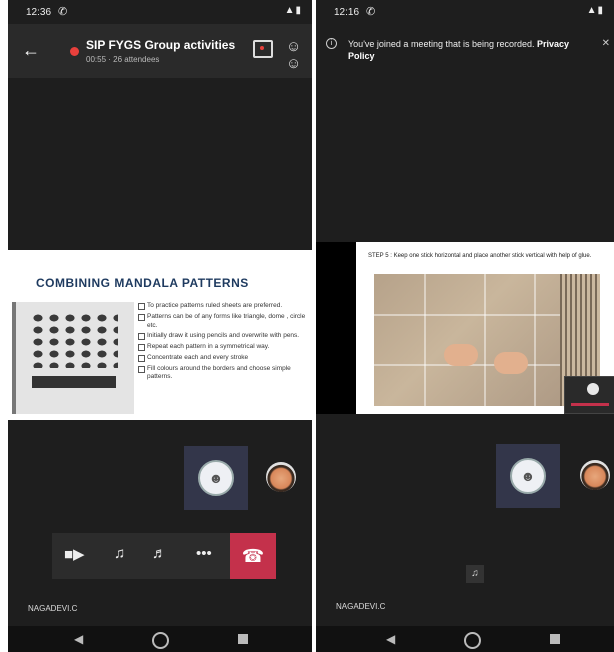  What do you see at coordinates (593, 389) in the screenshot?
I see `pip-avatar` at bounding box center [593, 389].